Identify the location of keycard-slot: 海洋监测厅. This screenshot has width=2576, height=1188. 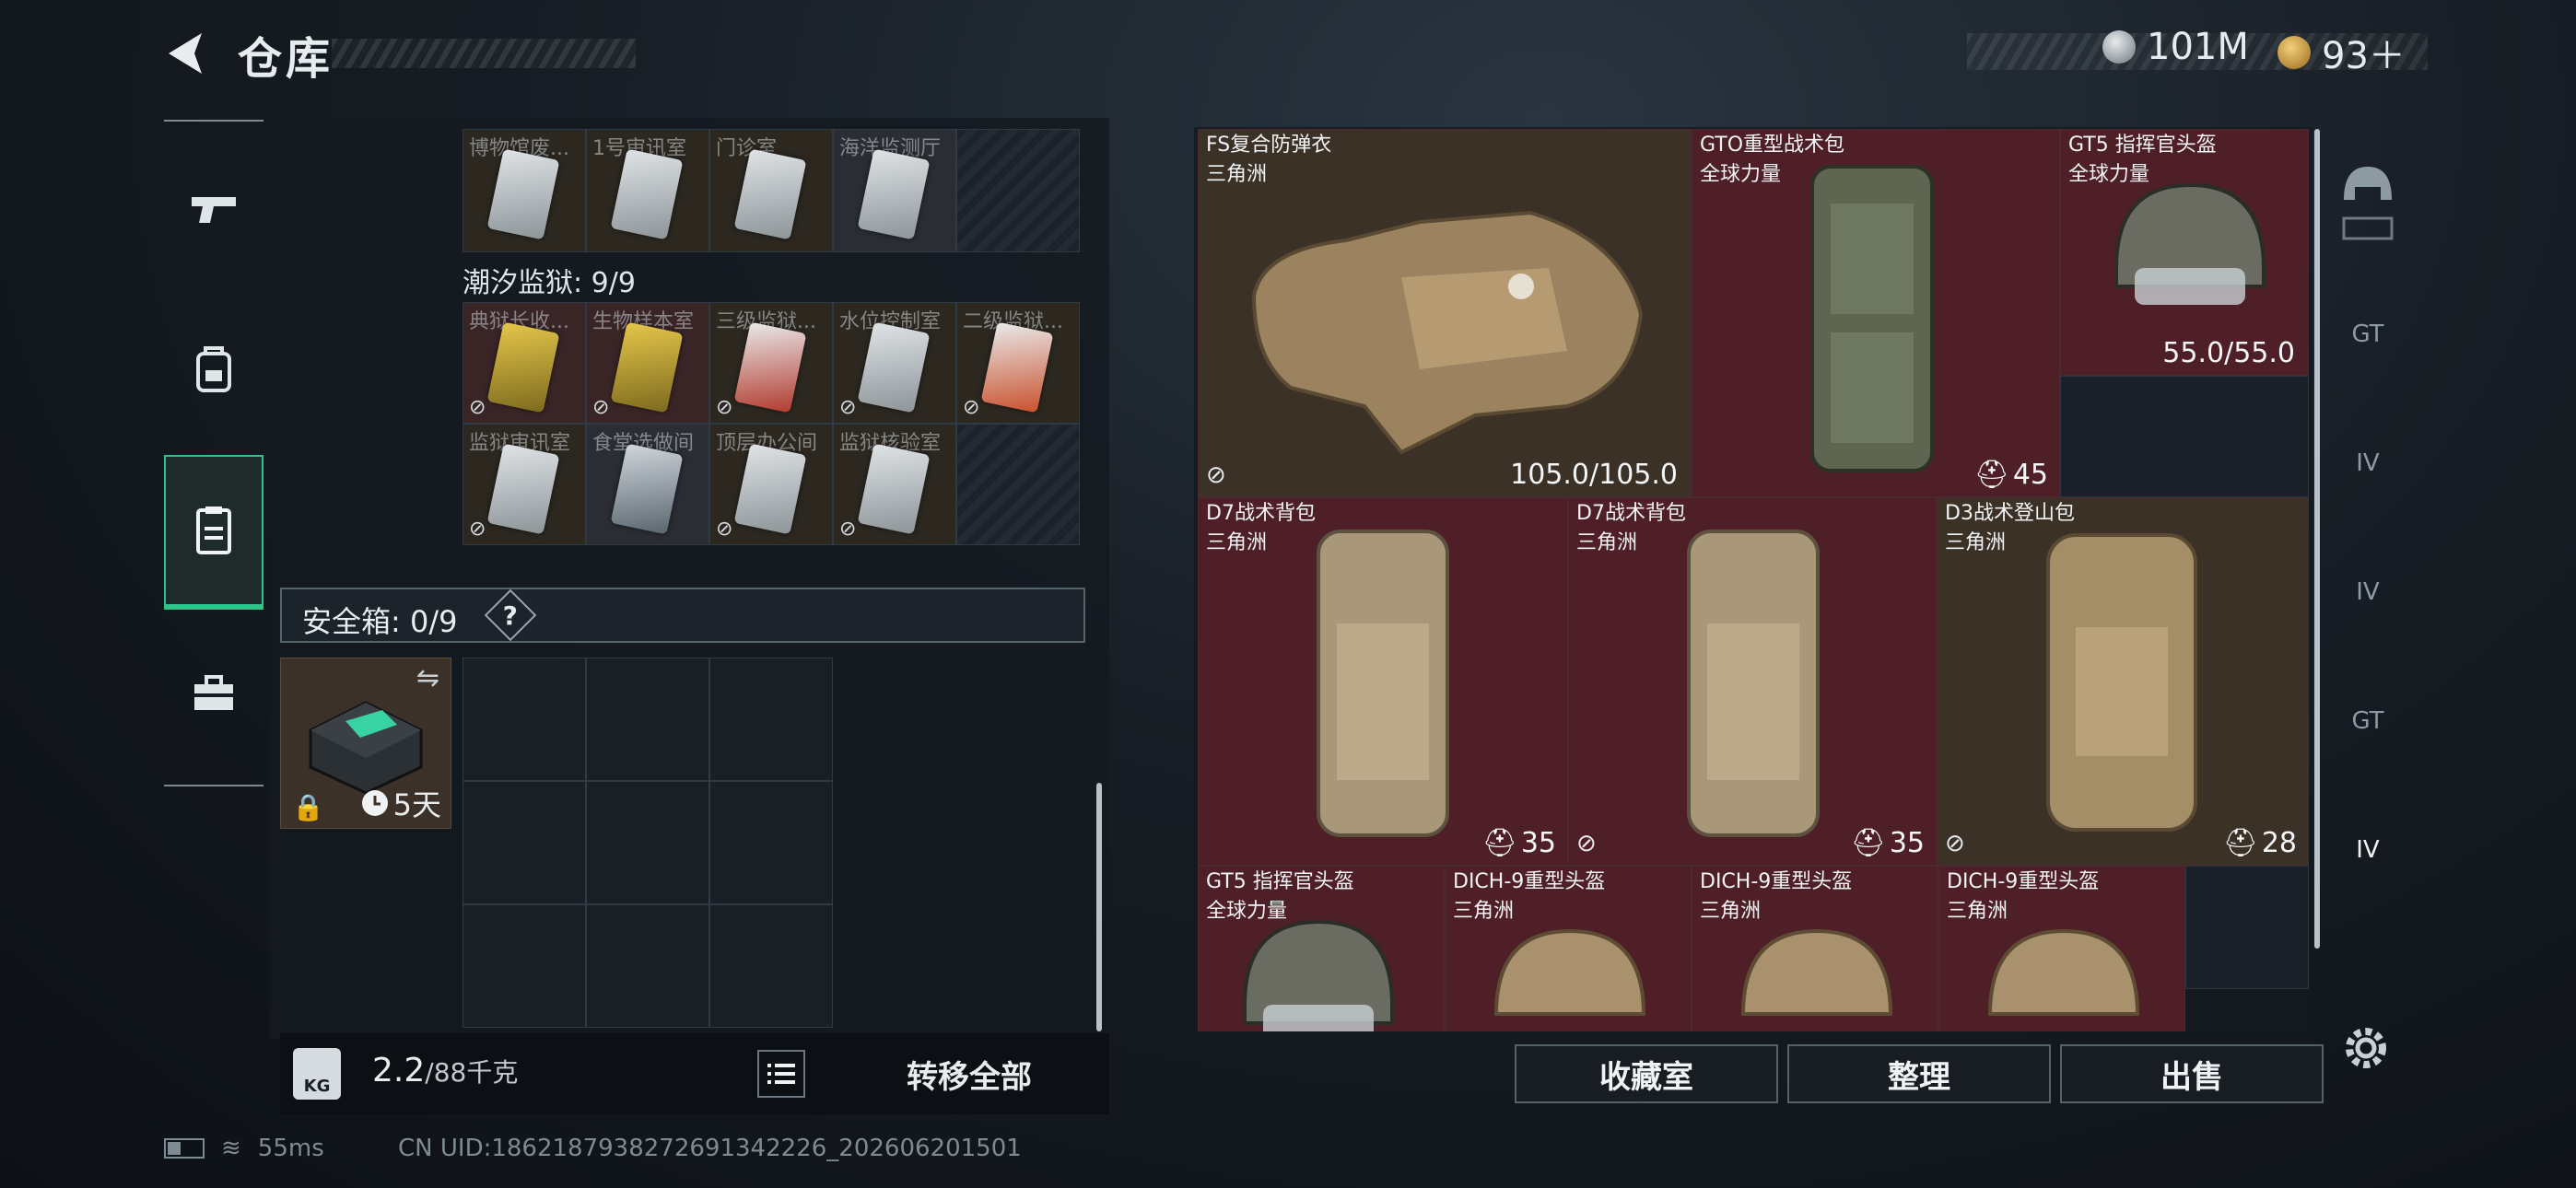
(894, 190).